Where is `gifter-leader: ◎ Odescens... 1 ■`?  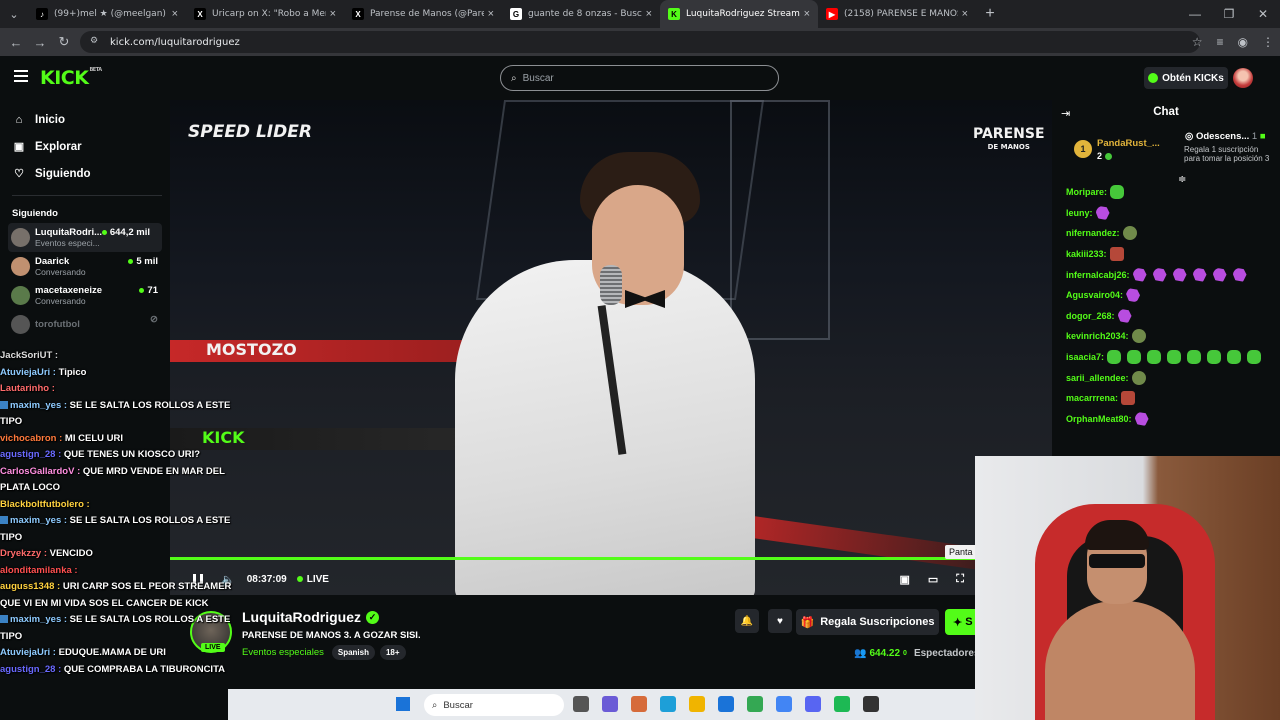
gifter-leader: ◎ Odescens... 1 ■ is located at coordinates (1225, 136).